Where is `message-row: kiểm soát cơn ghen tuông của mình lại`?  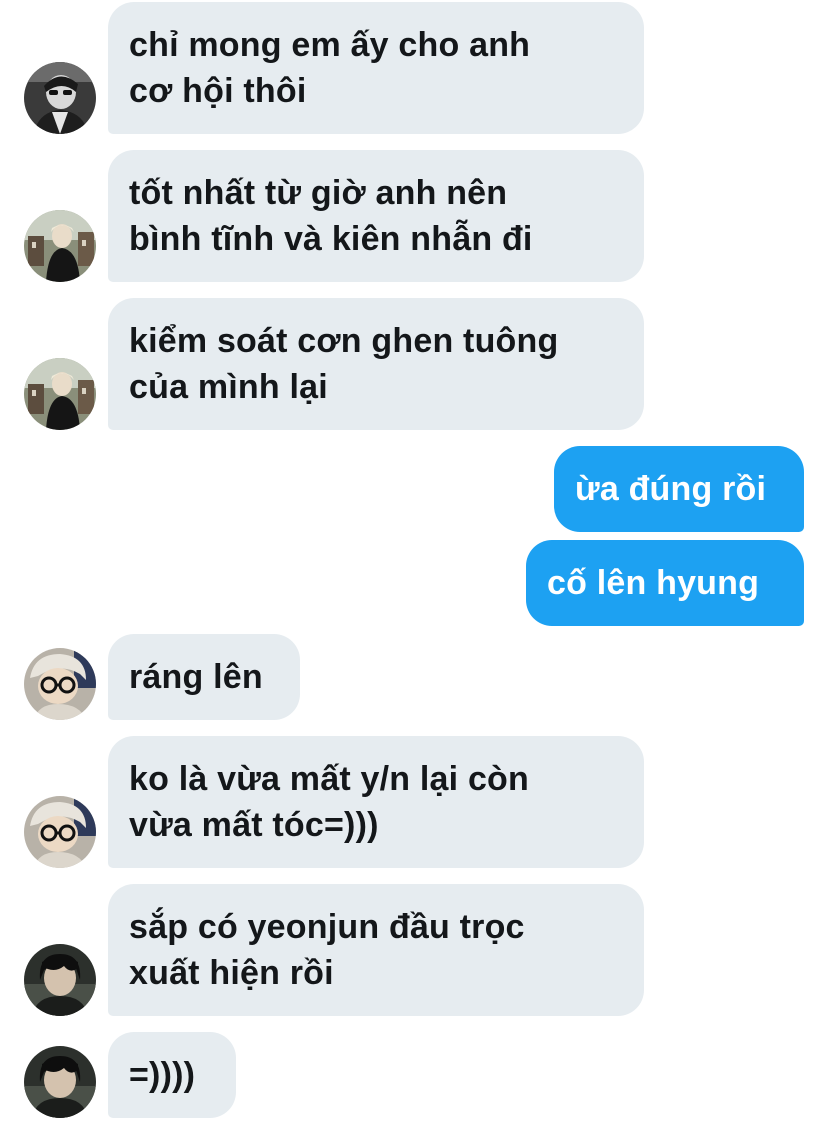
message-row: kiểm soát cơn ghen tuông của mình lại is located at coordinates (414, 366).